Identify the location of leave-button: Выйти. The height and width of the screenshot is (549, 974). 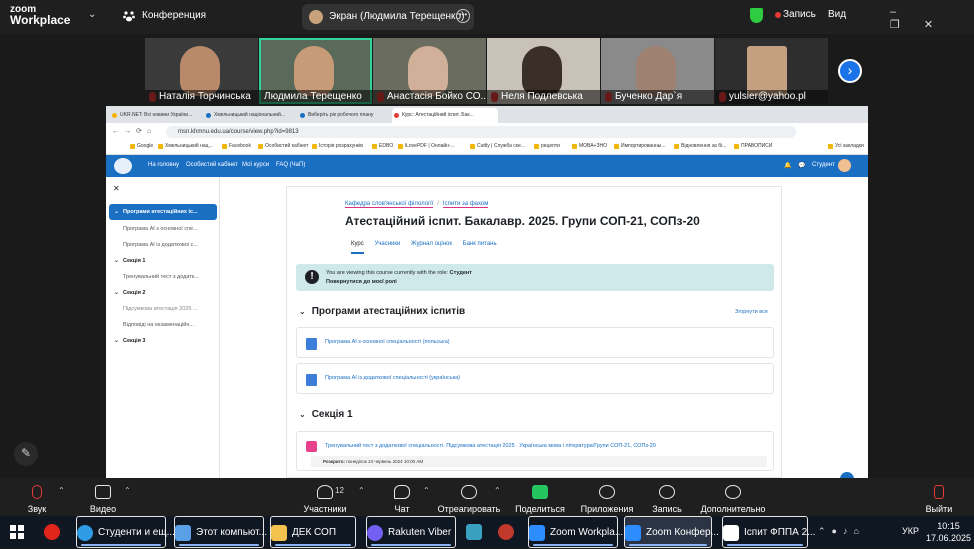
(939, 497).